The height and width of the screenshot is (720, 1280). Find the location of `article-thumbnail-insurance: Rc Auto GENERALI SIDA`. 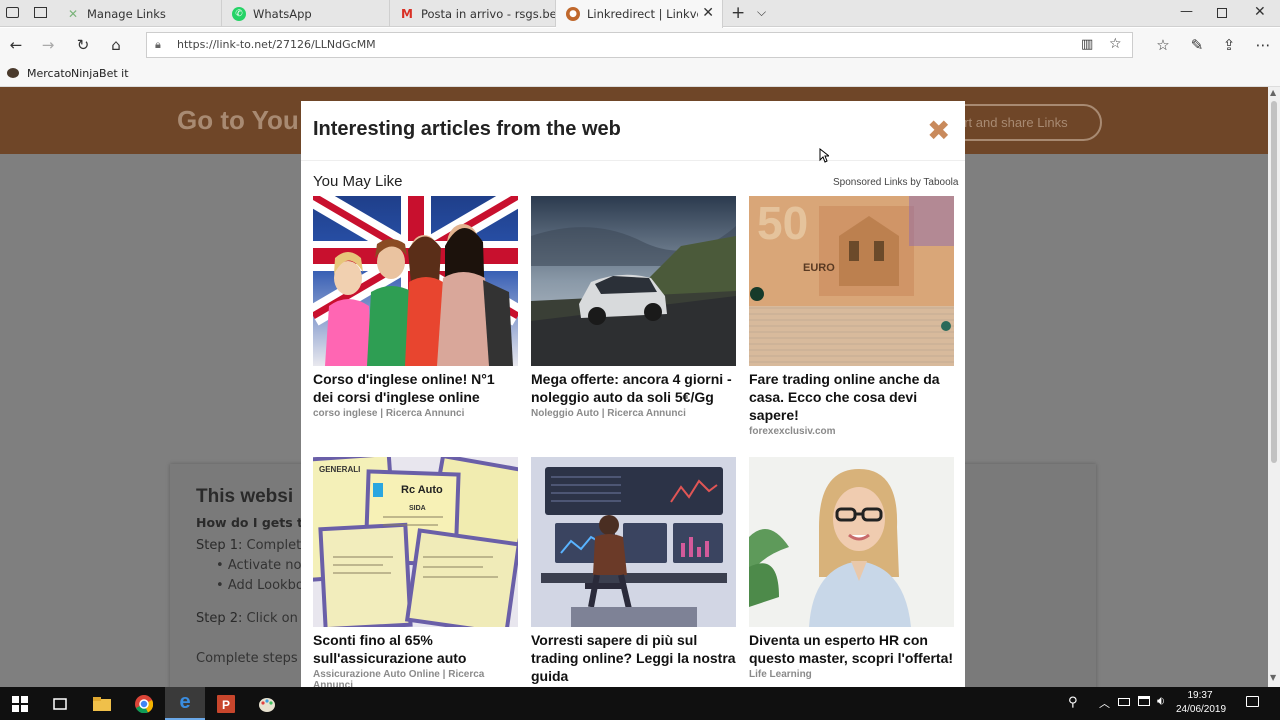

article-thumbnail-insurance: Rc Auto GENERALI SIDA is located at coordinates (415, 542).